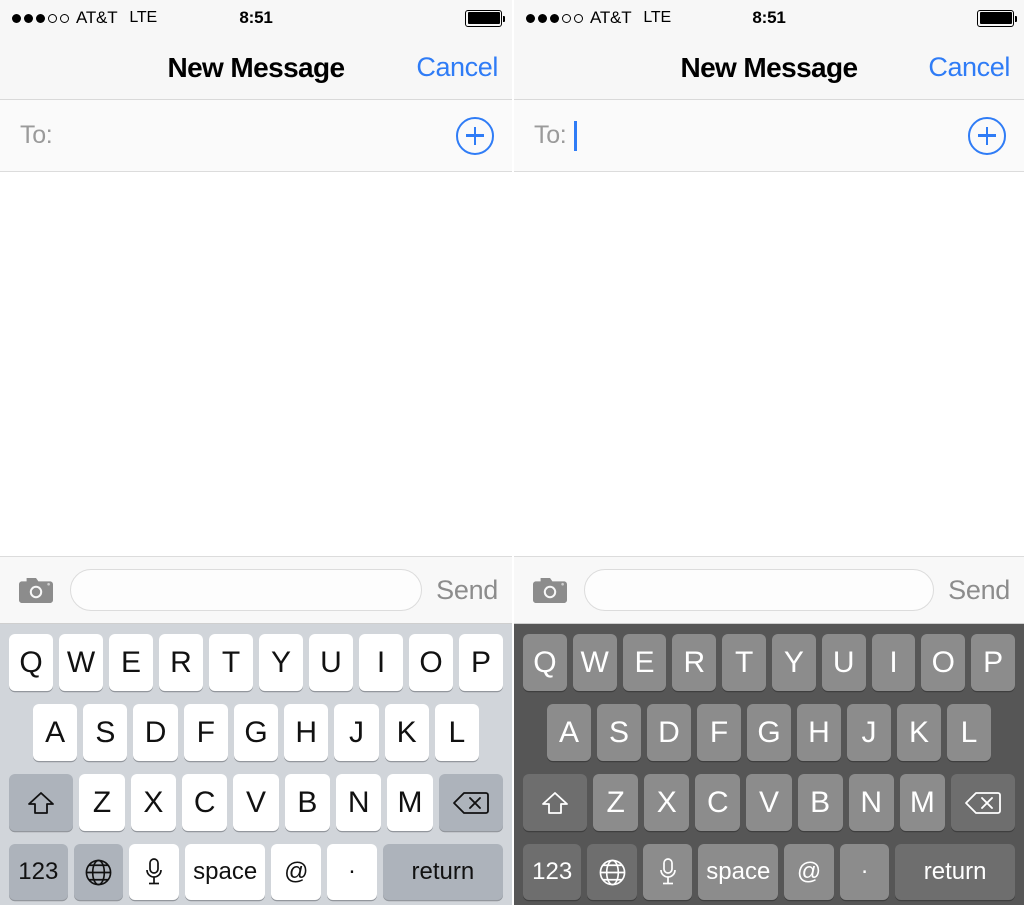 This screenshot has height=905, width=1024. Describe the element at coordinates (143, 17) in the screenshot. I see `network-mode-label: LTE` at that location.